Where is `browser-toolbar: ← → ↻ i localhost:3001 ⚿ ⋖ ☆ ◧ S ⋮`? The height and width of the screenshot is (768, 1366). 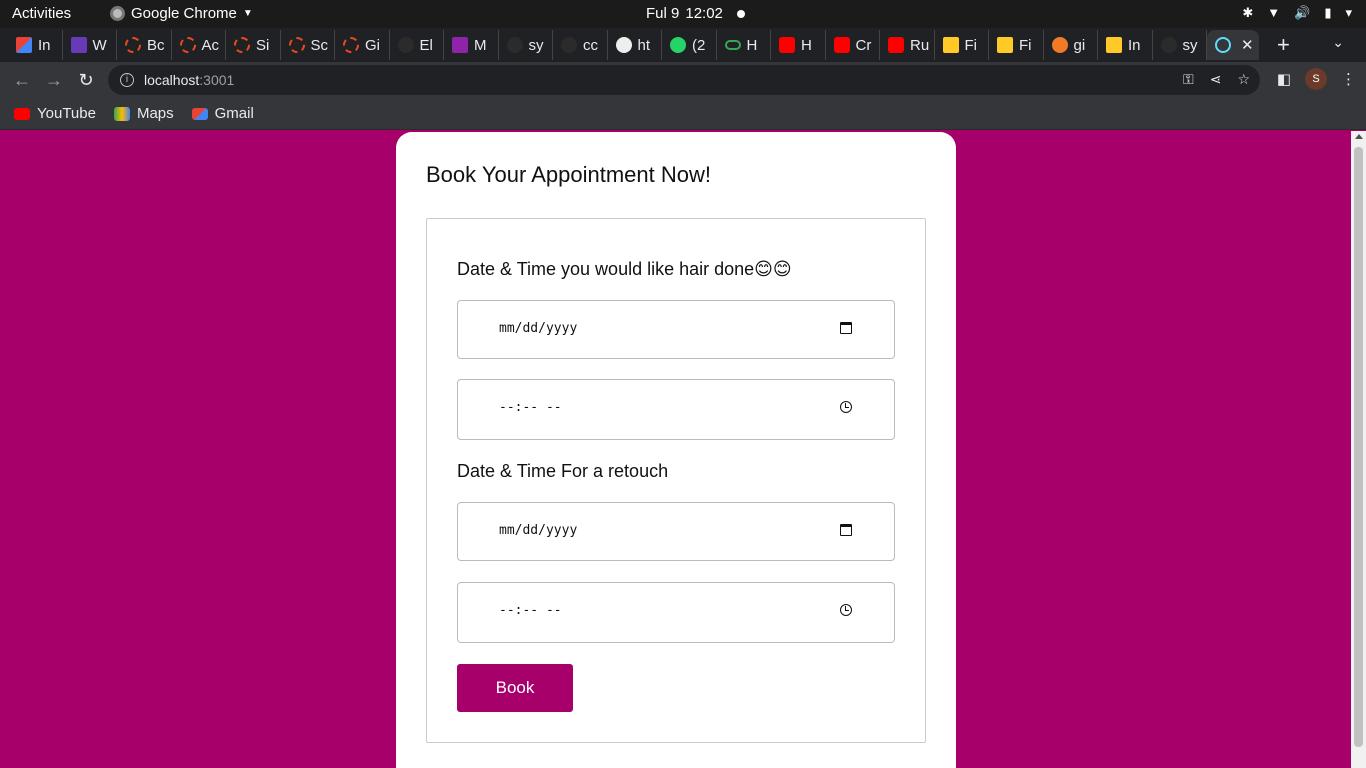
browser-toolbar: ← → ↻ i localhost:3001 ⚿ ⋖ ☆ ◧ S ⋮ is located at coordinates (683, 80).